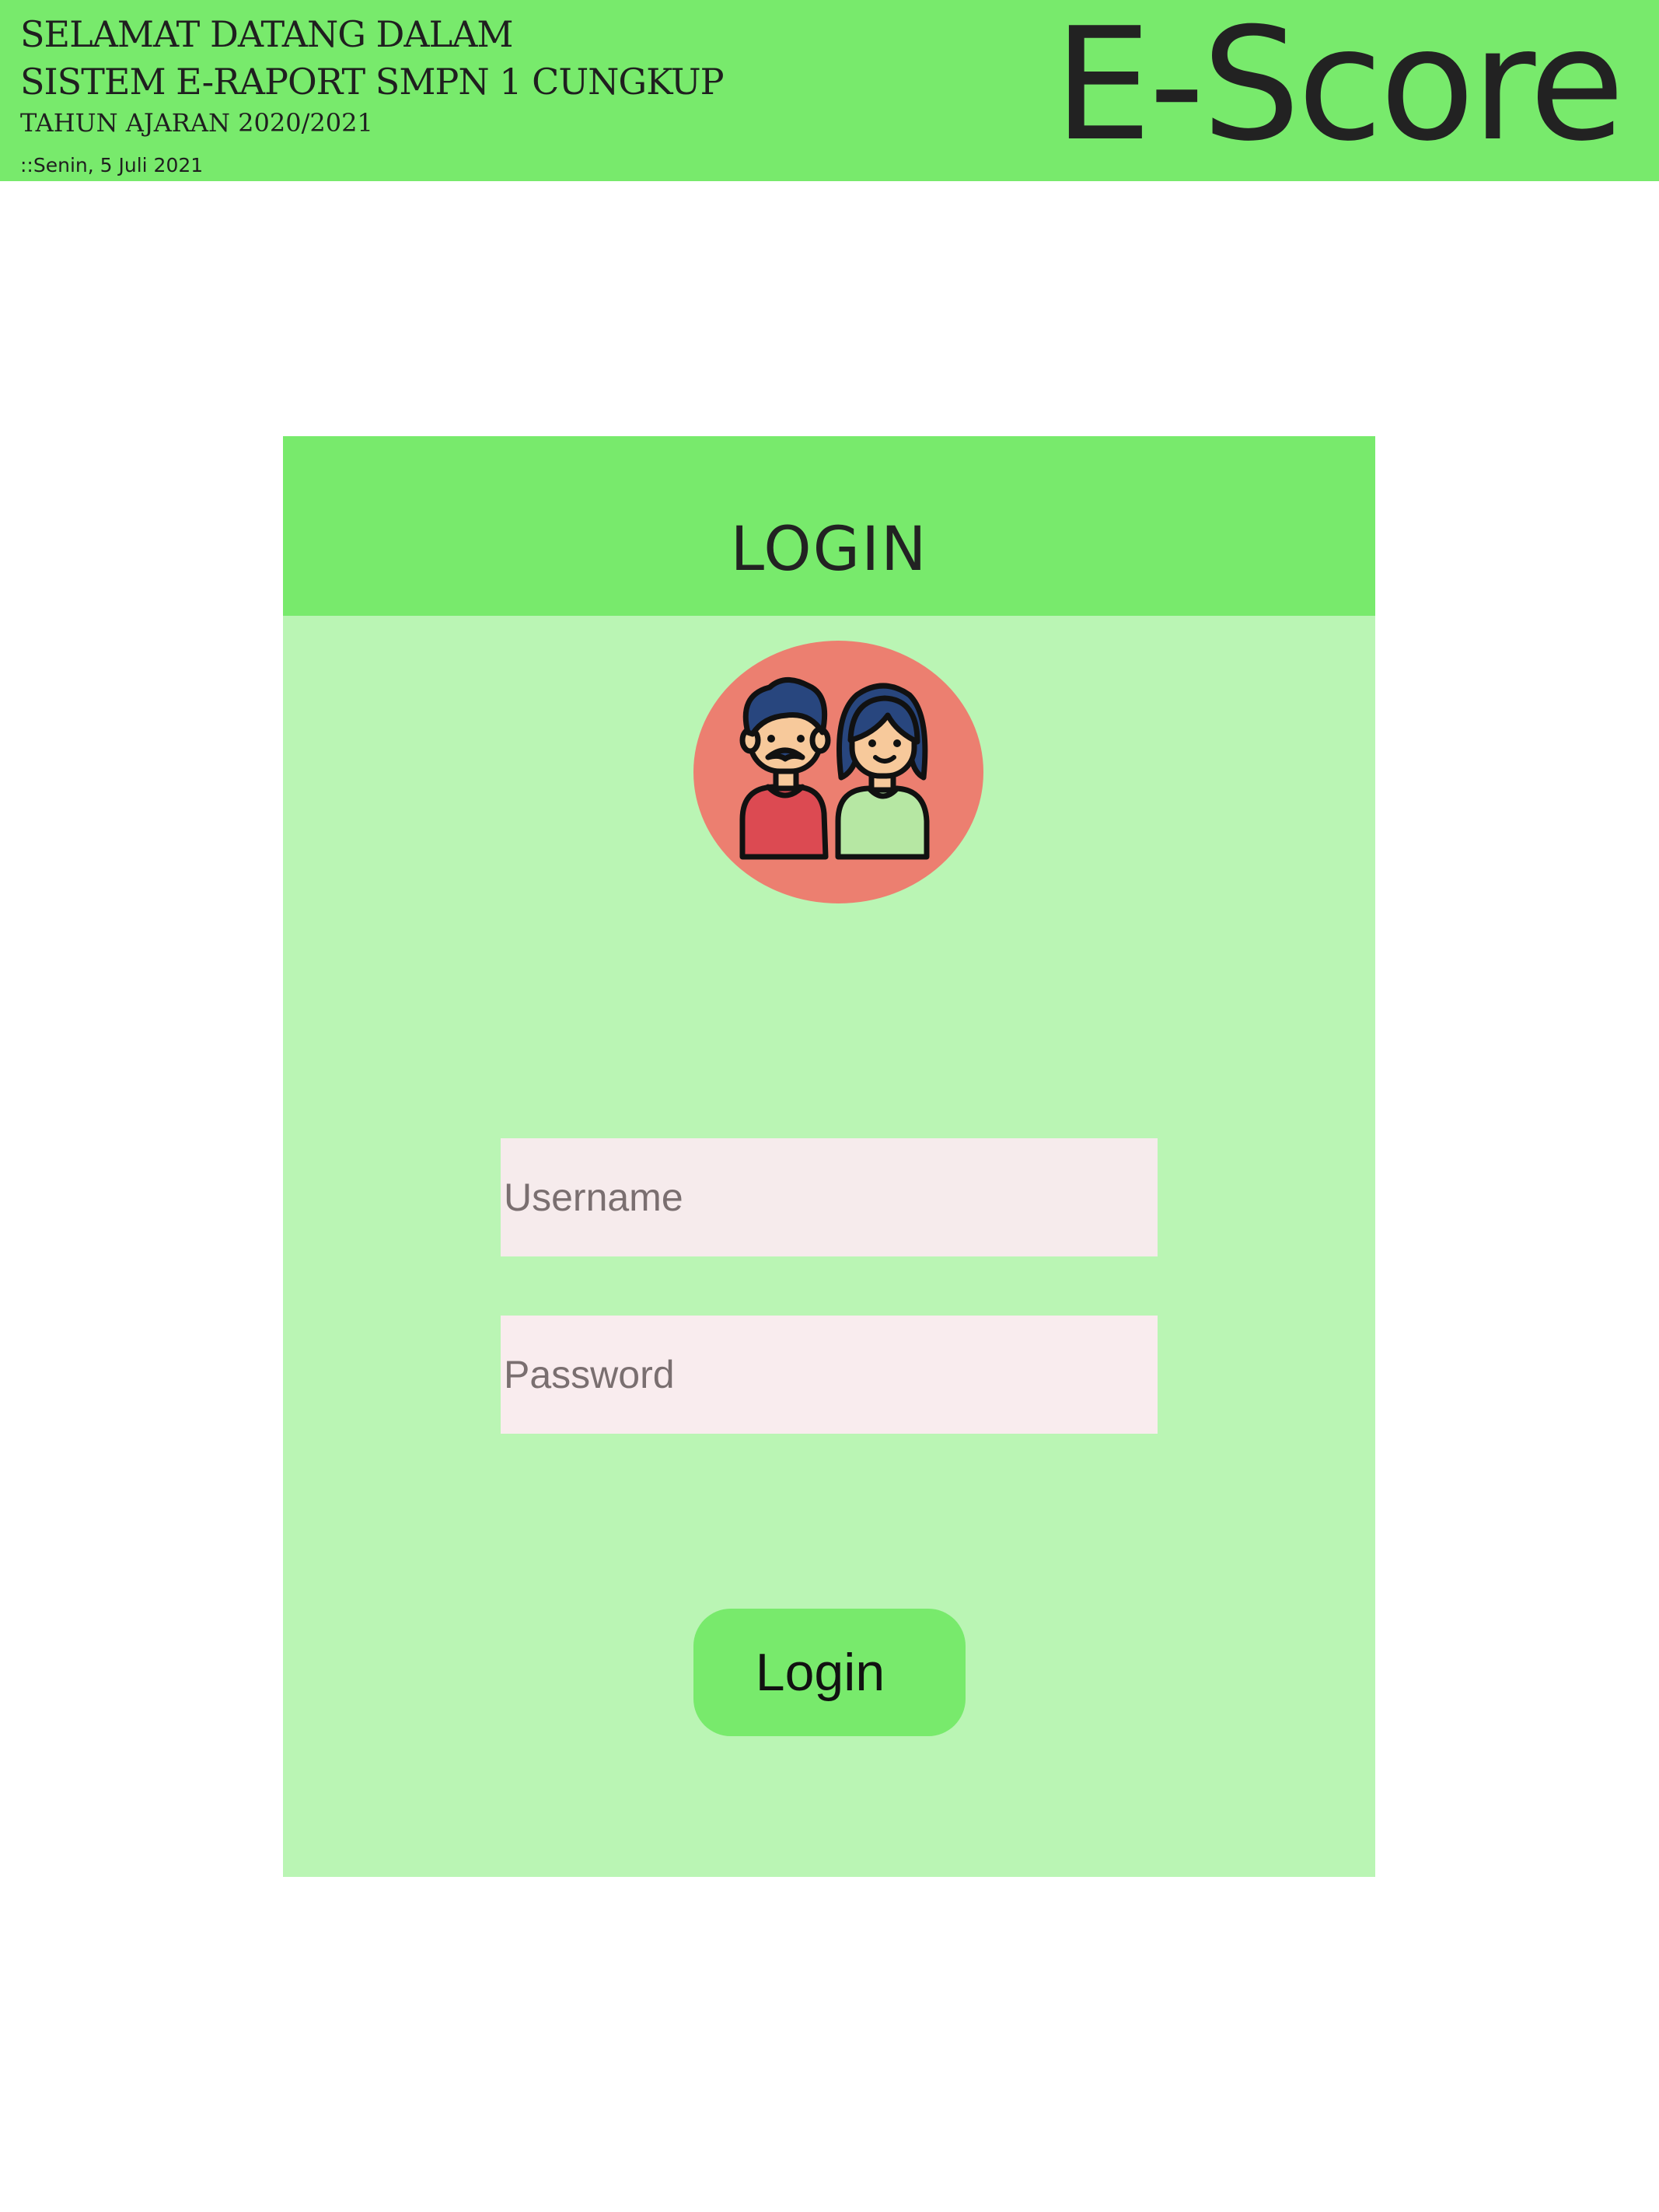 Image resolution: width=1659 pixels, height=2212 pixels. Describe the element at coordinates (112, 165) in the screenshot. I see `current-date: ::Senin, 5 Juli 2021` at that location.